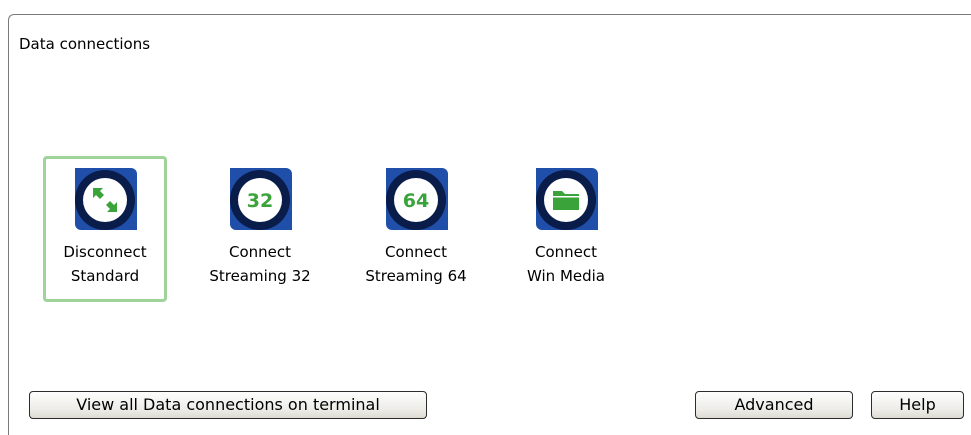  Describe the element at coordinates (105, 200) in the screenshot. I see `expand-arrows-icon` at that location.